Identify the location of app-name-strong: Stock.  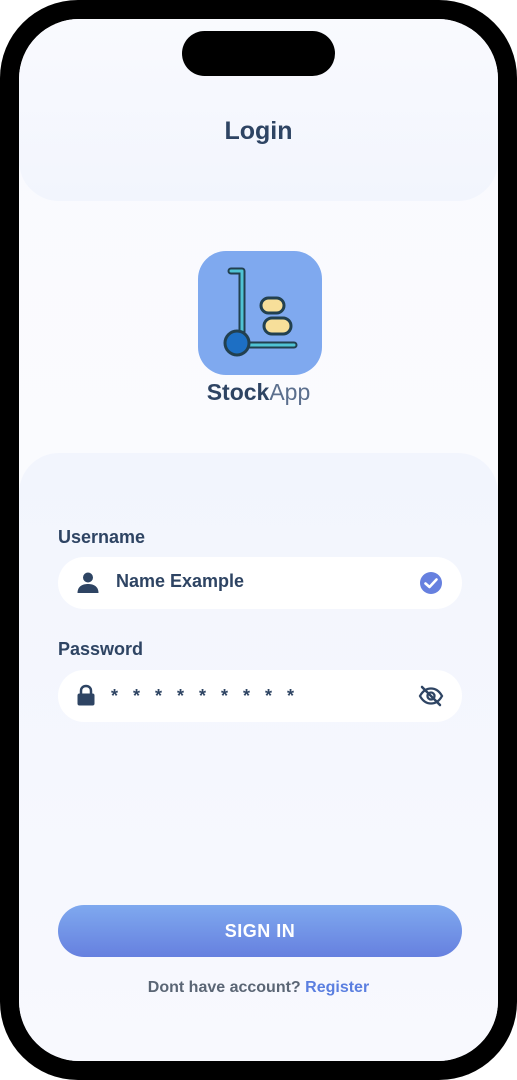
(238, 392).